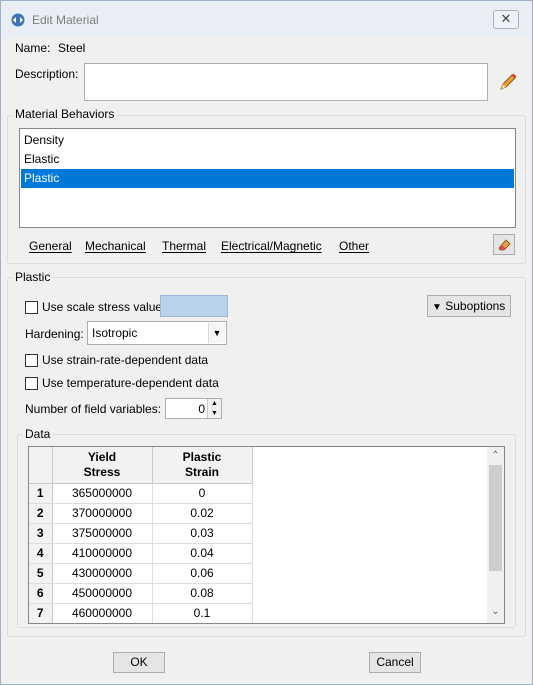  I want to click on table-row: 5 430000000 0.06, so click(141, 573).